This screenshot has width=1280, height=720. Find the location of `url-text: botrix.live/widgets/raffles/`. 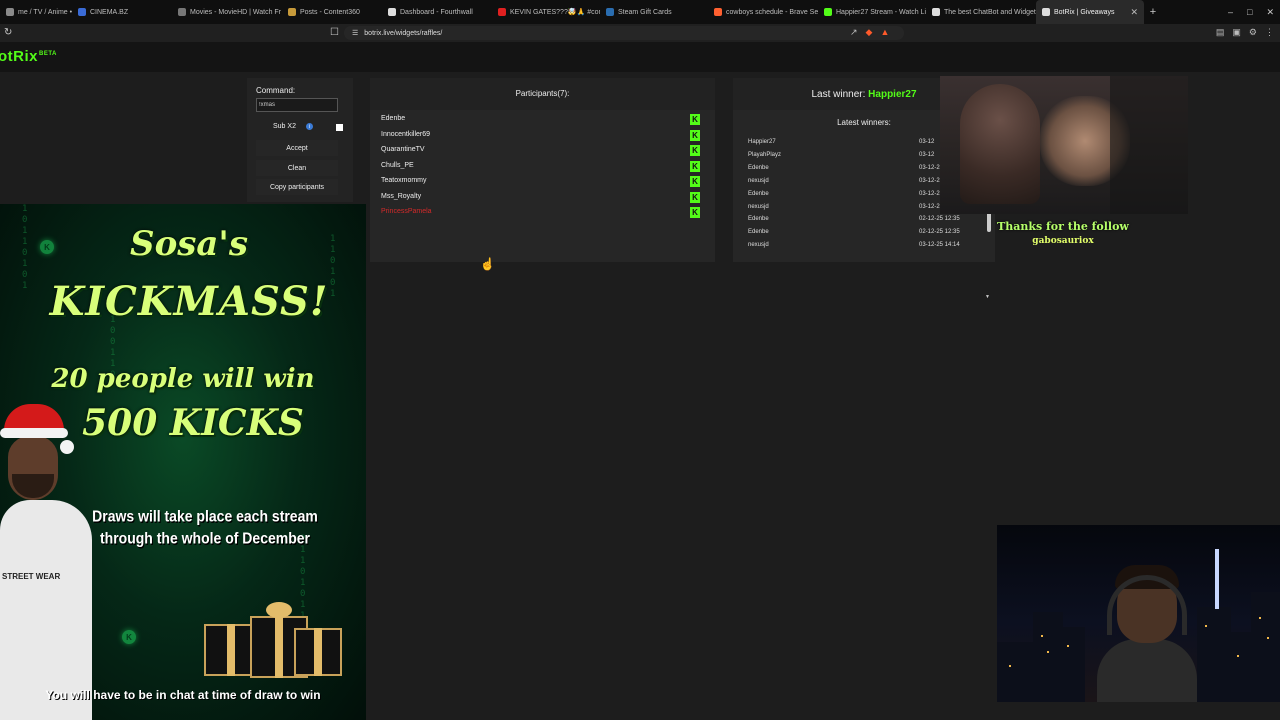

url-text: botrix.live/widgets/raffles/ is located at coordinates (403, 33).